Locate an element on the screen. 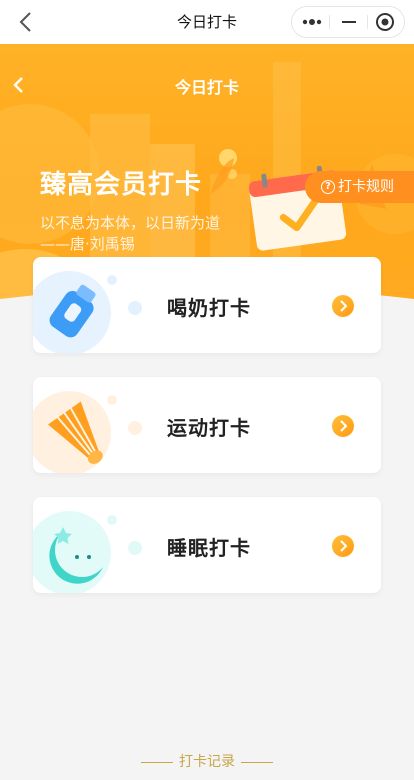 This screenshot has height=780, width=414. question-circle-icon: ? is located at coordinates (328, 187).